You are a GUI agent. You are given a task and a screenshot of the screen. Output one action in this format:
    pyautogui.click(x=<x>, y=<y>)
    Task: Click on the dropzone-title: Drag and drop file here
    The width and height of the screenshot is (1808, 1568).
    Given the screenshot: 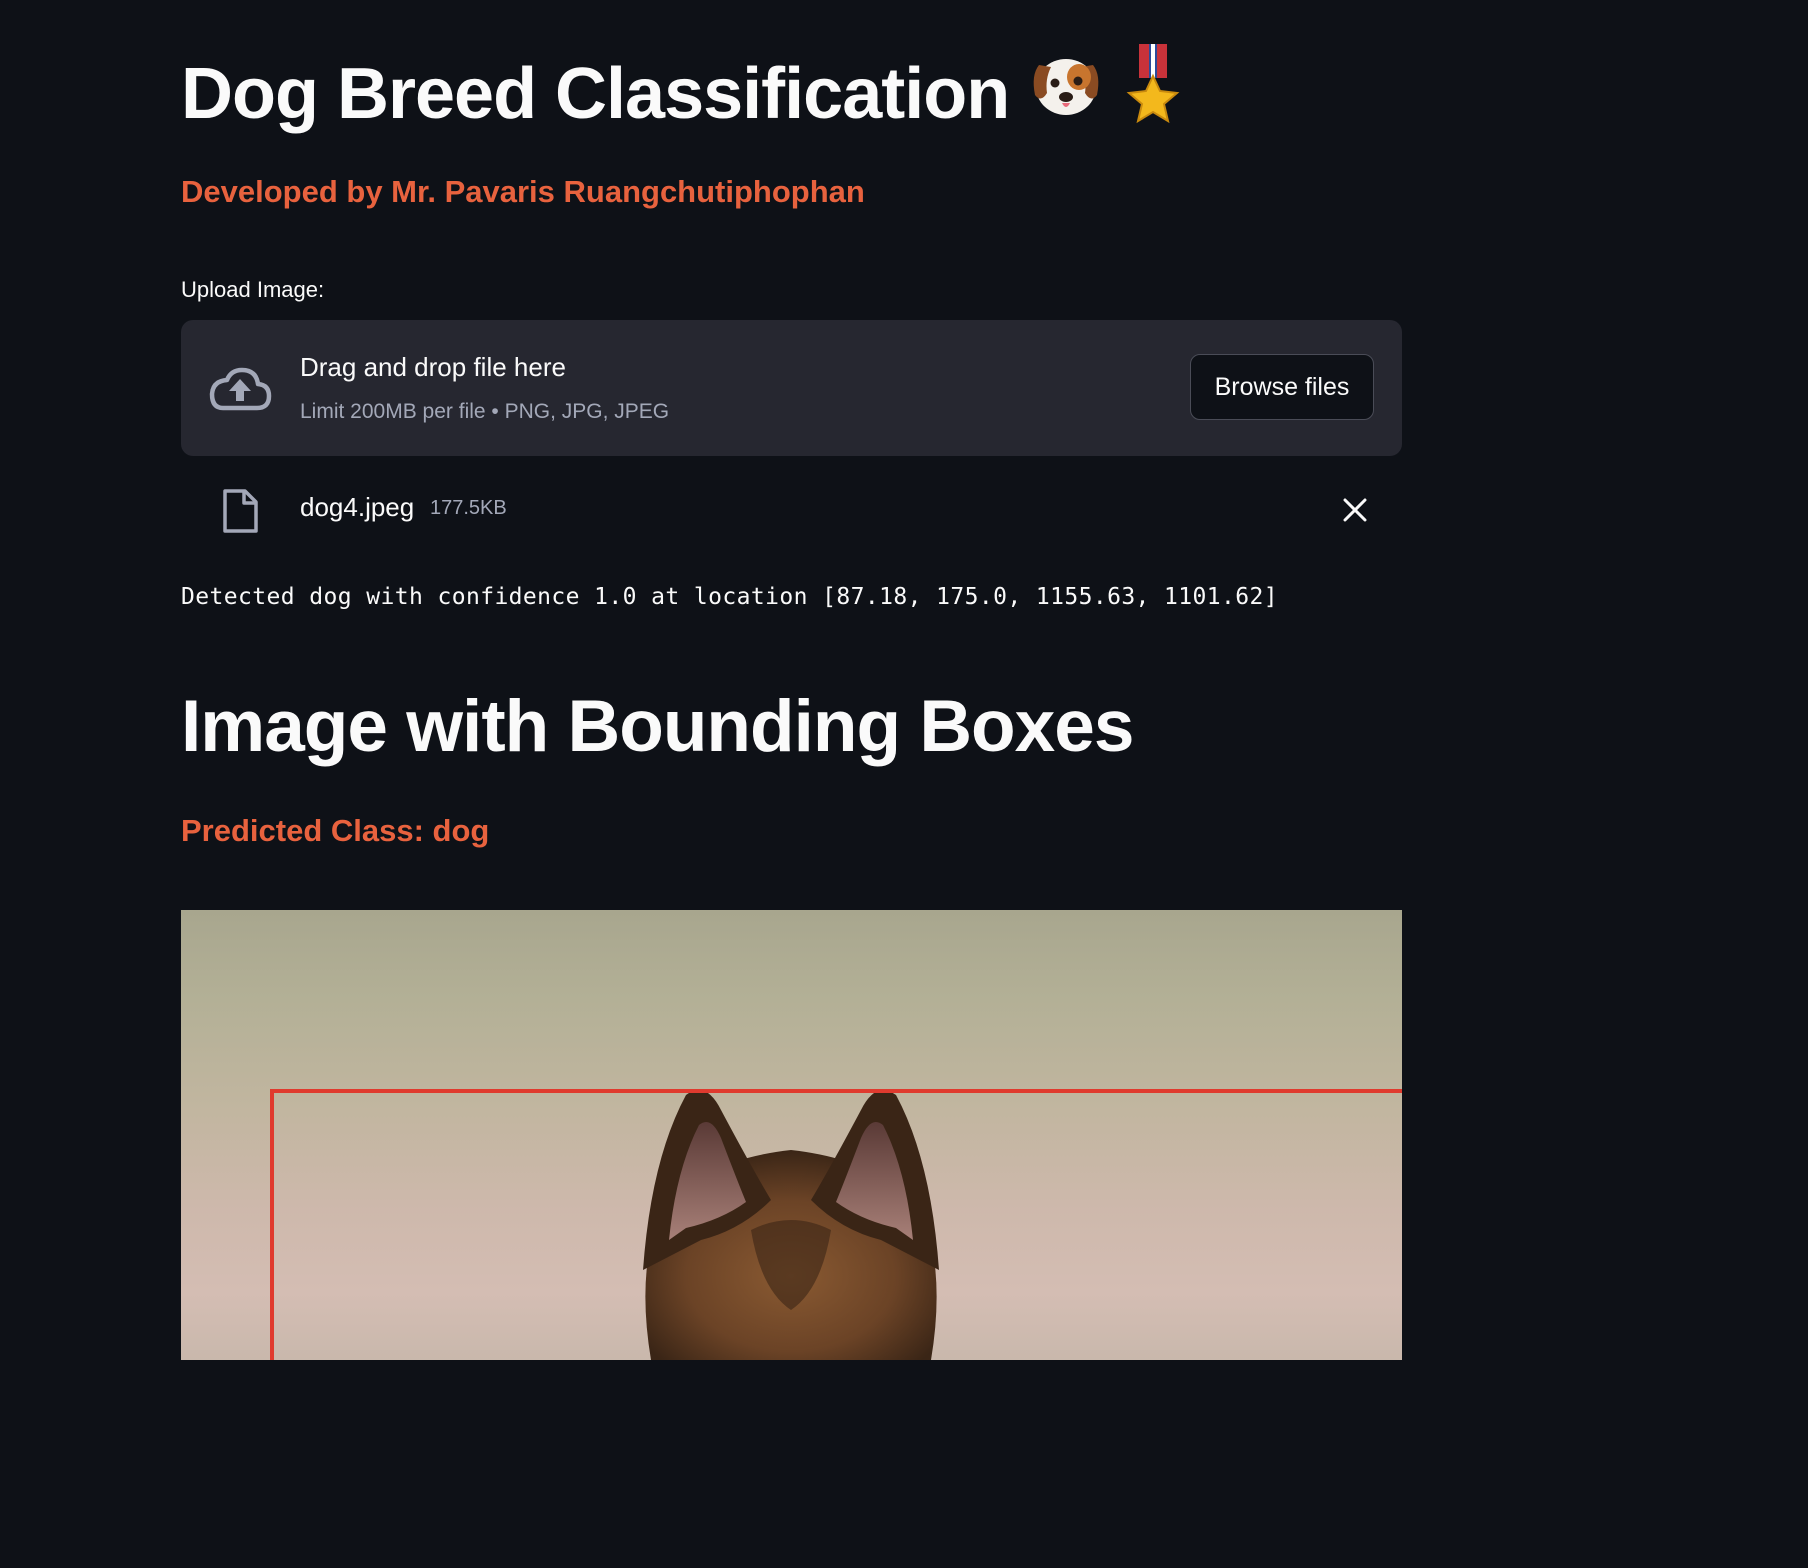 What is the action you would take?
    pyautogui.click(x=433, y=367)
    